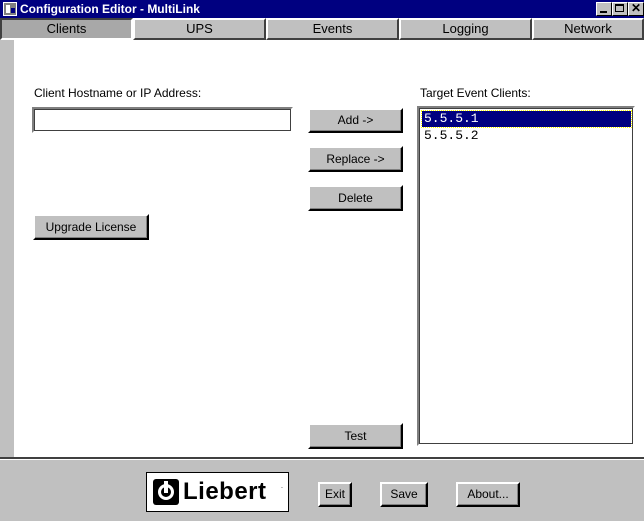  Describe the element at coordinates (526, 119) in the screenshot. I see `list-item: 5.5.5.1` at that location.